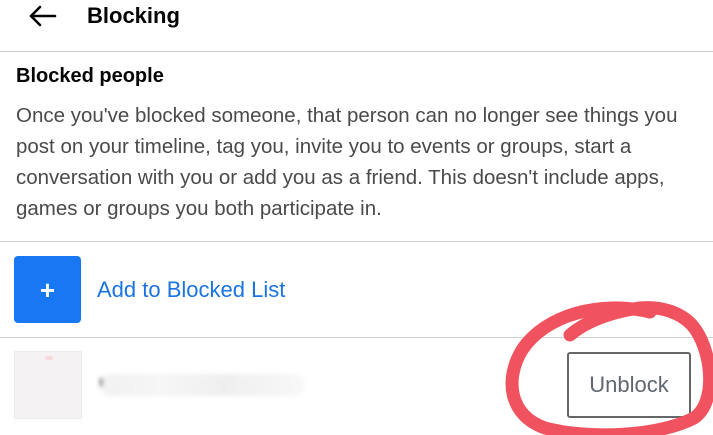 The width and height of the screenshot is (713, 435). I want to click on unblock-button: Unblock, so click(629, 385).